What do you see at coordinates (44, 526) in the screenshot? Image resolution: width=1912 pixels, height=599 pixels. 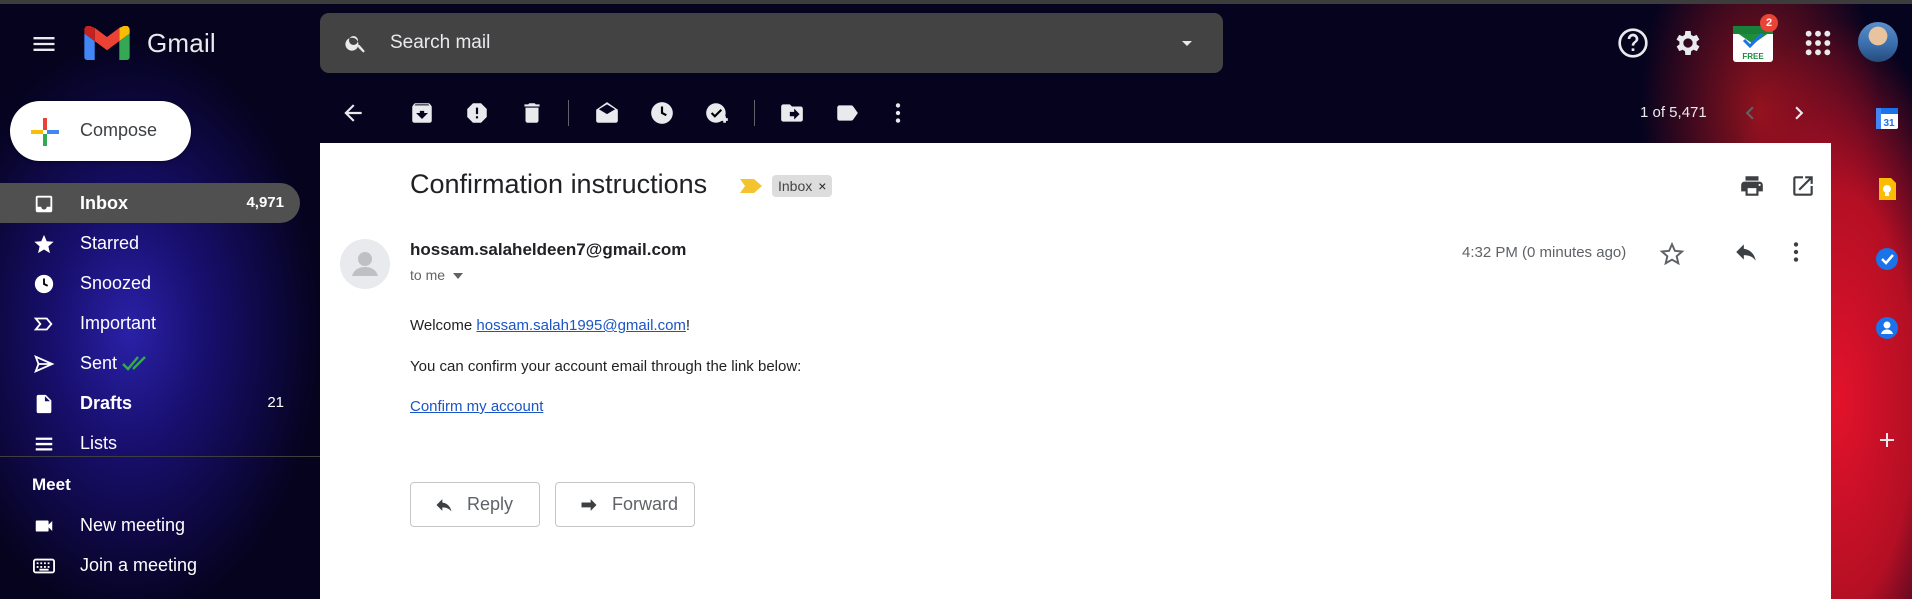 I see `video-icon` at bounding box center [44, 526].